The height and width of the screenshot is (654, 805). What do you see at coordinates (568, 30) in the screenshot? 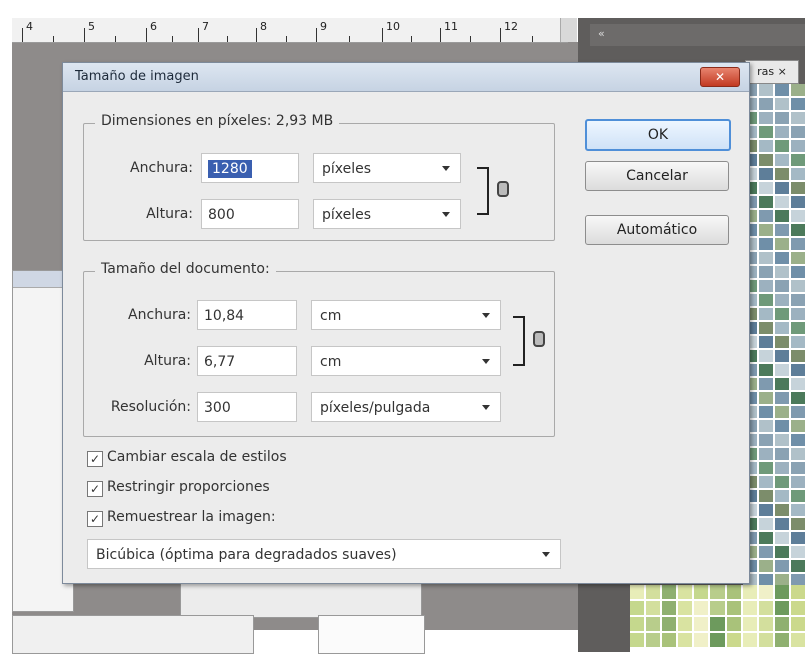
I see `ruler-scroll-button` at bounding box center [568, 30].